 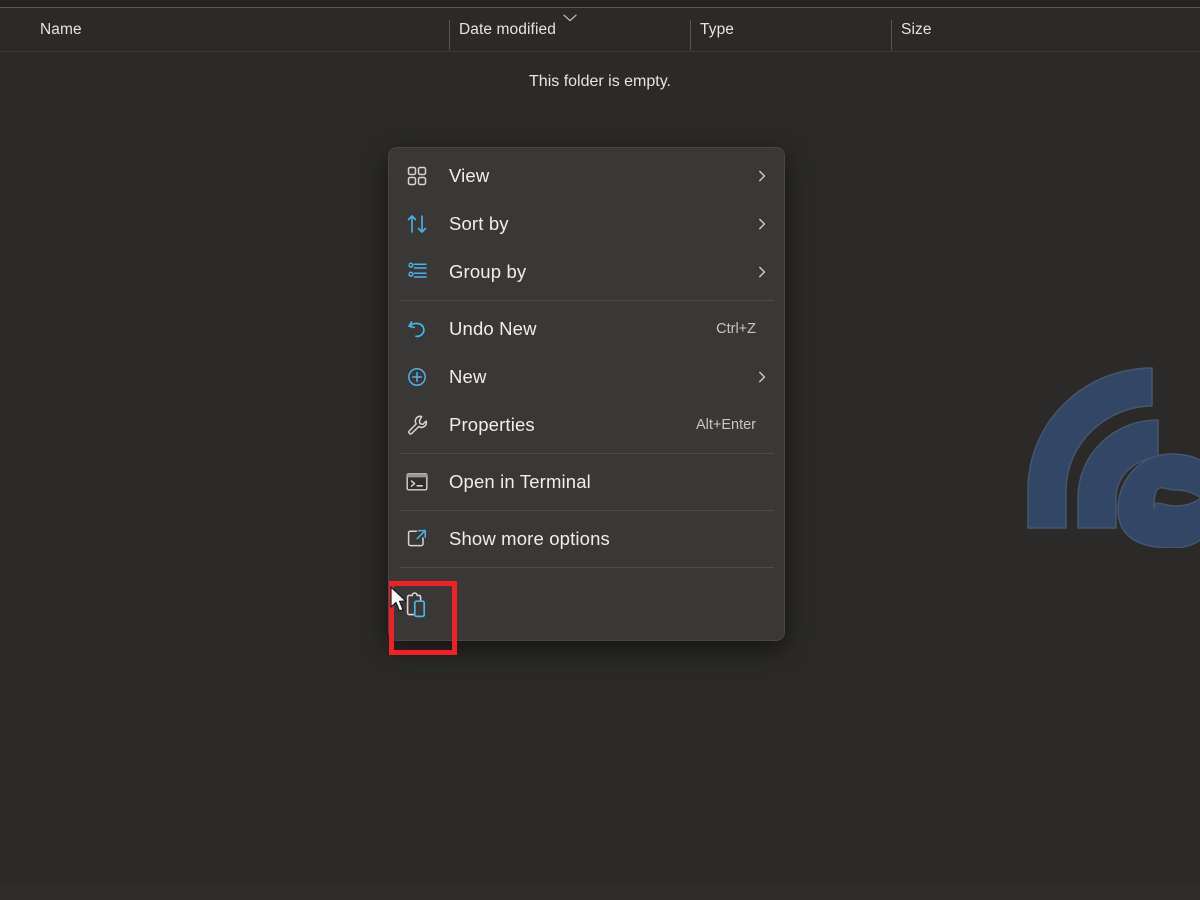 What do you see at coordinates (417, 176) in the screenshot?
I see `grid-view-icon` at bounding box center [417, 176].